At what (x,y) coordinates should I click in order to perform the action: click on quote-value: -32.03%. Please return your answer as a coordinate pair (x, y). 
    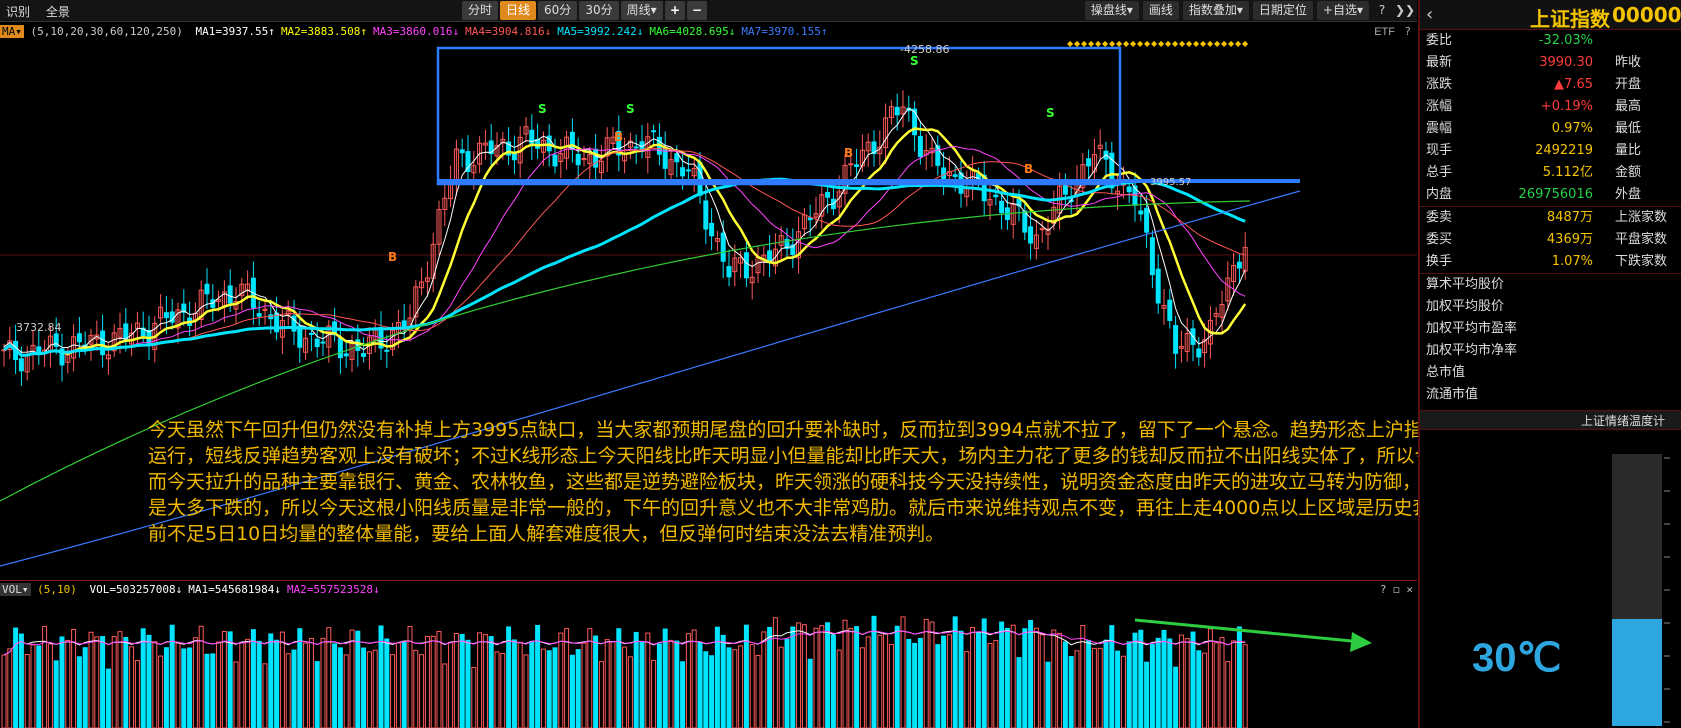
    Looking at the image, I should click on (1565, 40).